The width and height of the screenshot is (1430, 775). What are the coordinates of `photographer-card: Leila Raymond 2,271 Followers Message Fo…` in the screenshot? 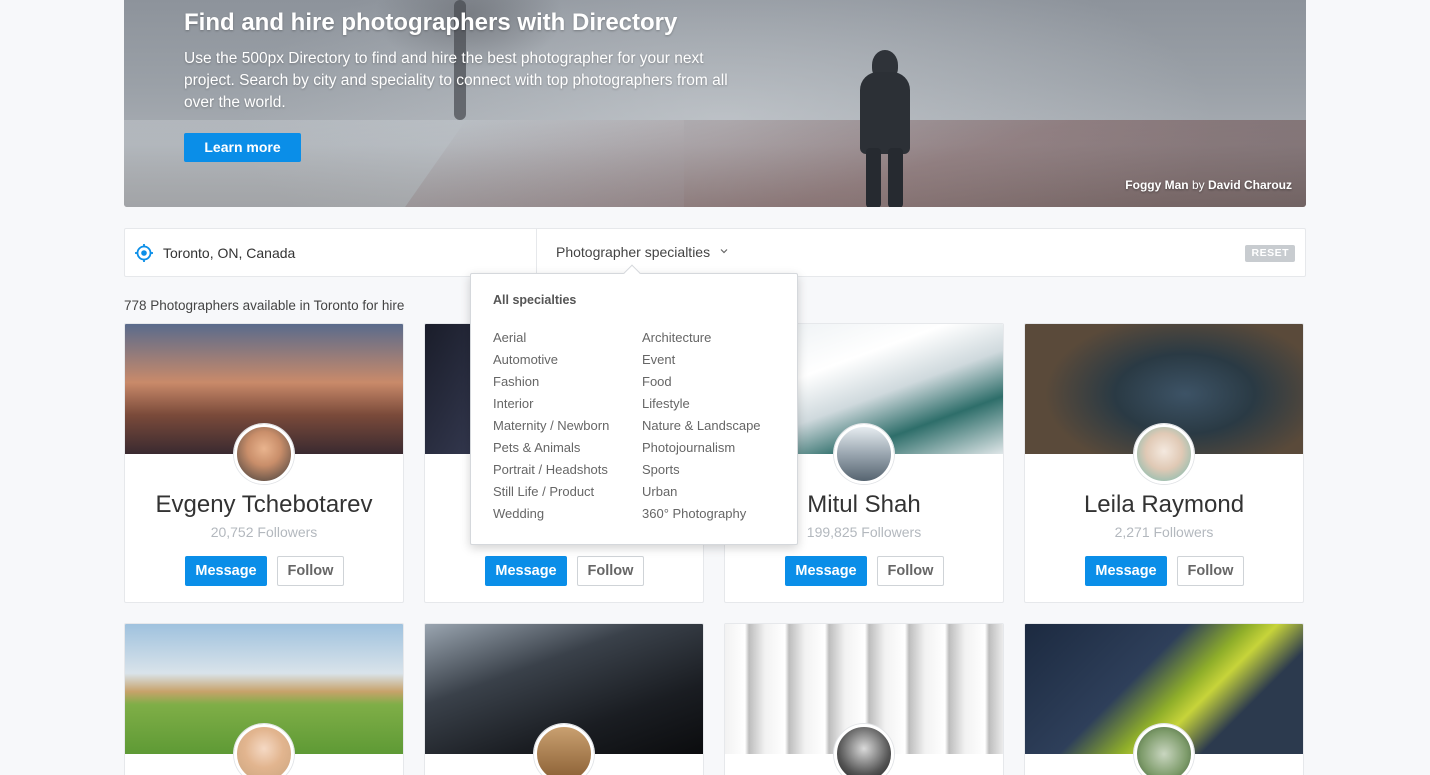 It's located at (1164, 463).